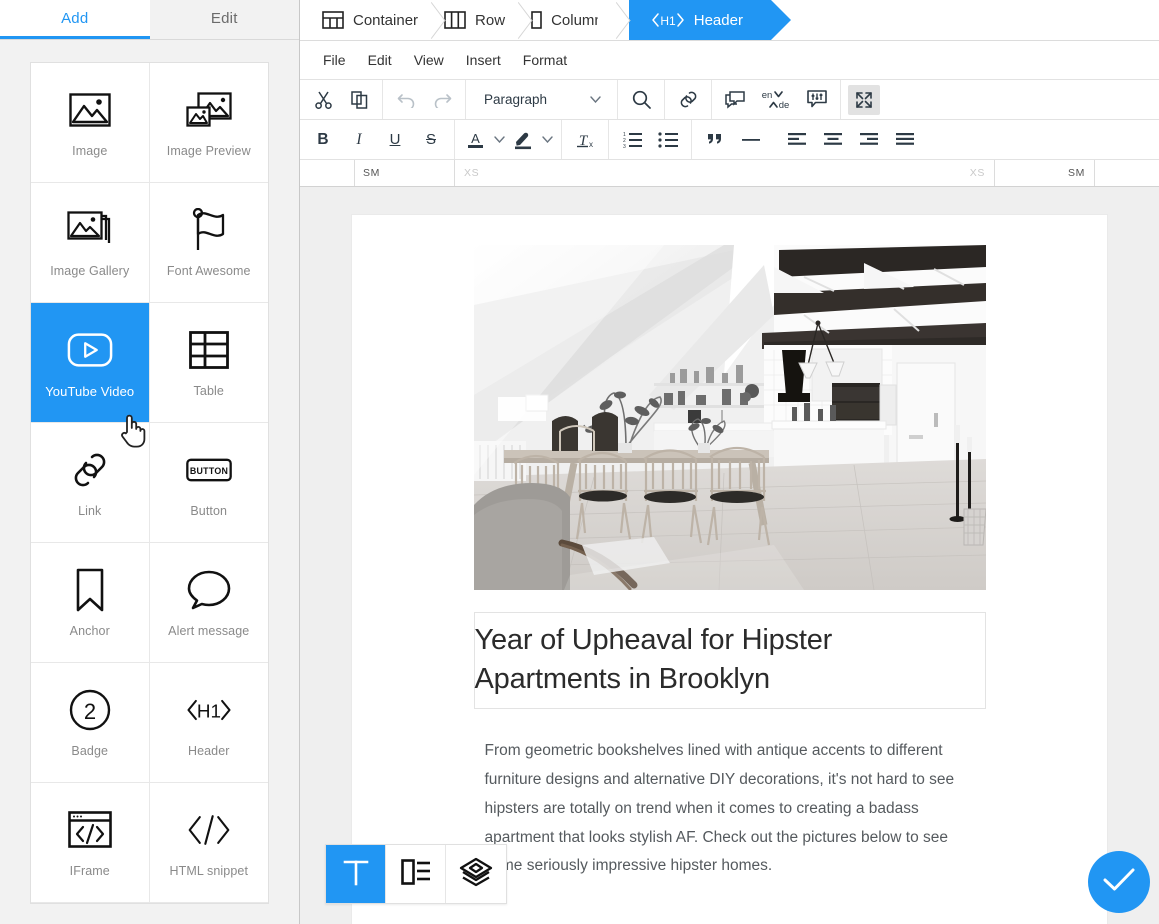 The height and width of the screenshot is (924, 1159). I want to click on strikethrough-button: S, so click(431, 140).